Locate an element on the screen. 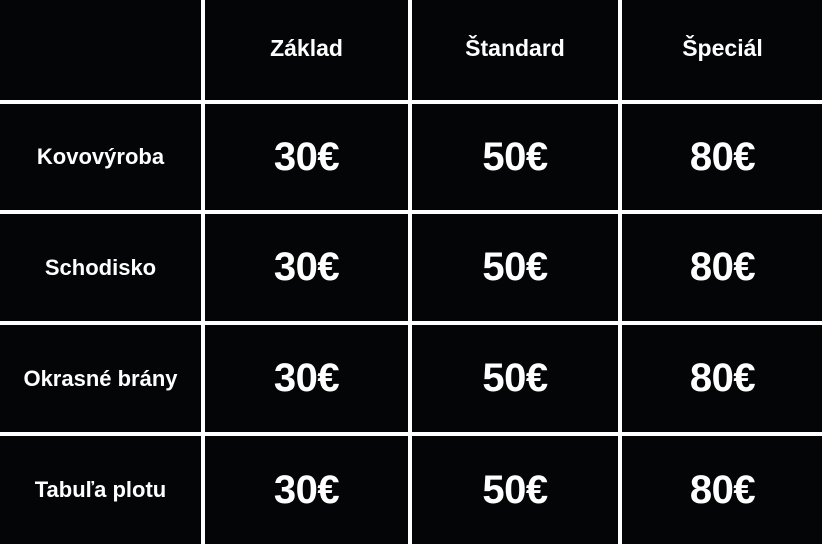 This screenshot has height=544, width=822. table-corner-cell is located at coordinates (100, 50).